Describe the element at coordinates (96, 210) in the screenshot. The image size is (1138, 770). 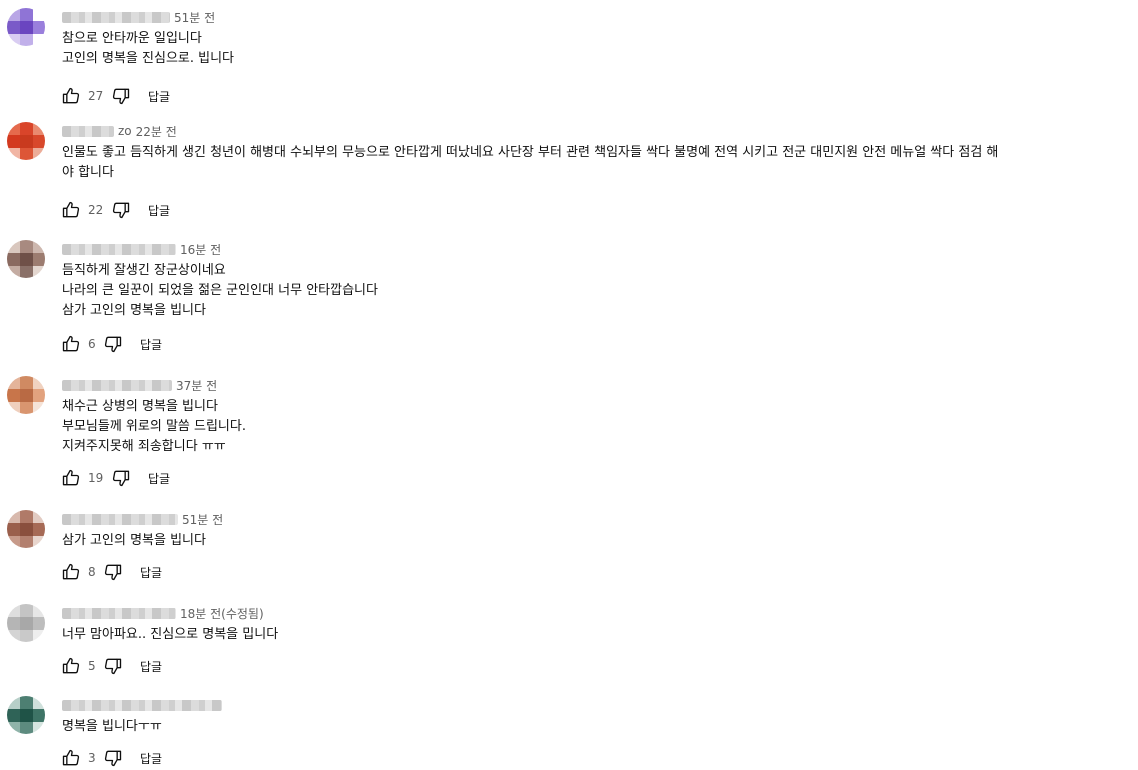
I see `like-count: 22` at that location.